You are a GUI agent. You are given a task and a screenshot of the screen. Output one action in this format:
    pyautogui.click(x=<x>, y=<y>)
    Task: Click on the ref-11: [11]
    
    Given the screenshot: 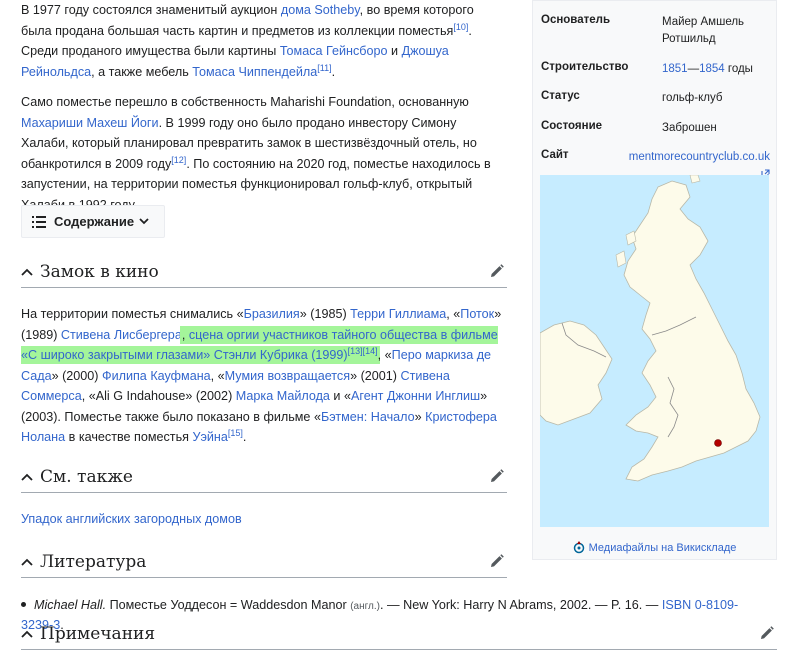 What is the action you would take?
    pyautogui.click(x=324, y=67)
    